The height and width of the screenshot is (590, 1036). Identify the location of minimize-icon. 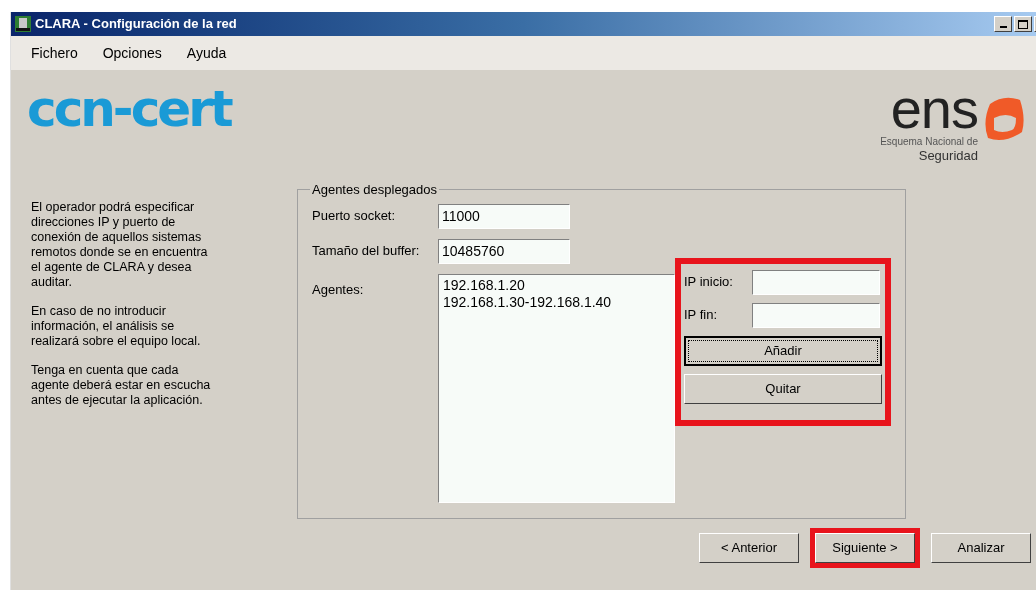
(1003, 24).